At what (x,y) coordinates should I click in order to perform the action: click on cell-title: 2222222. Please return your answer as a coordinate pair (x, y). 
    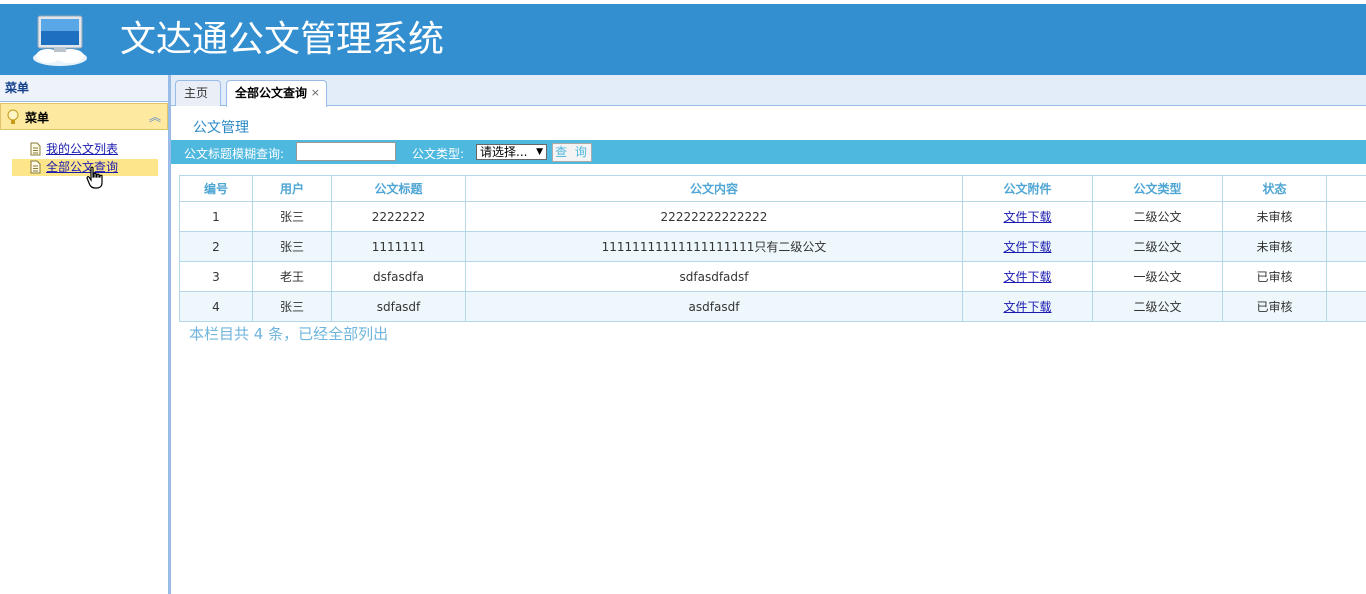
    Looking at the image, I should click on (398, 216).